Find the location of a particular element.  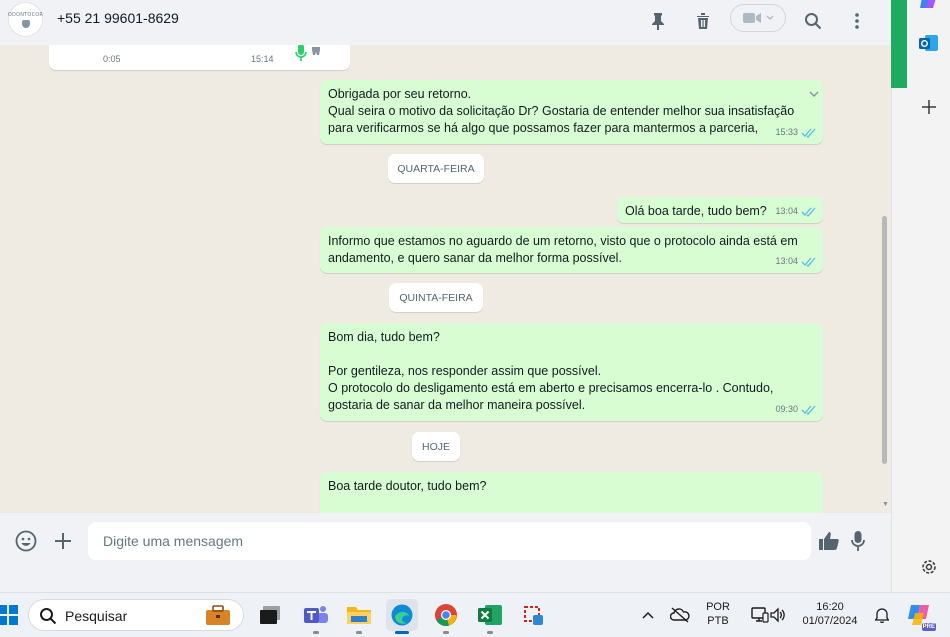

add-icon is located at coordinates (929, 107).